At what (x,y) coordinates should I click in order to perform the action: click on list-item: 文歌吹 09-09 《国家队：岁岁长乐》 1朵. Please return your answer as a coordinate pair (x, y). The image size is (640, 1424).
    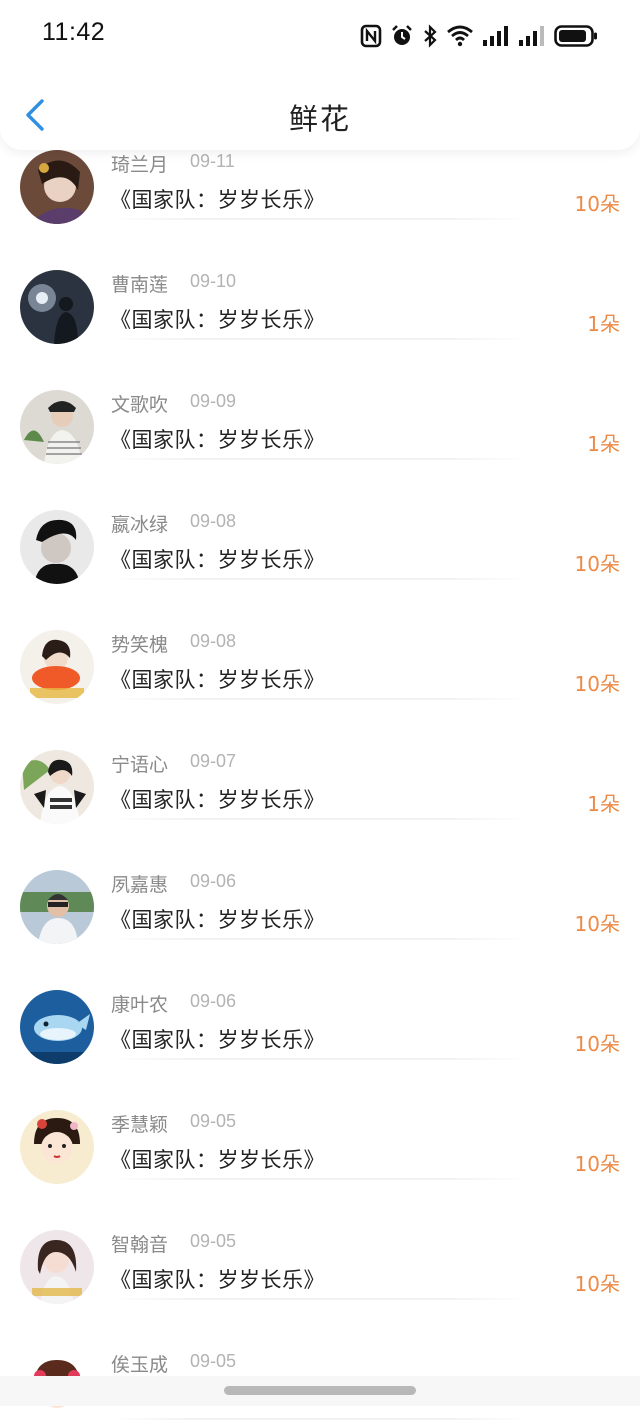
    Looking at the image, I should click on (320, 402).